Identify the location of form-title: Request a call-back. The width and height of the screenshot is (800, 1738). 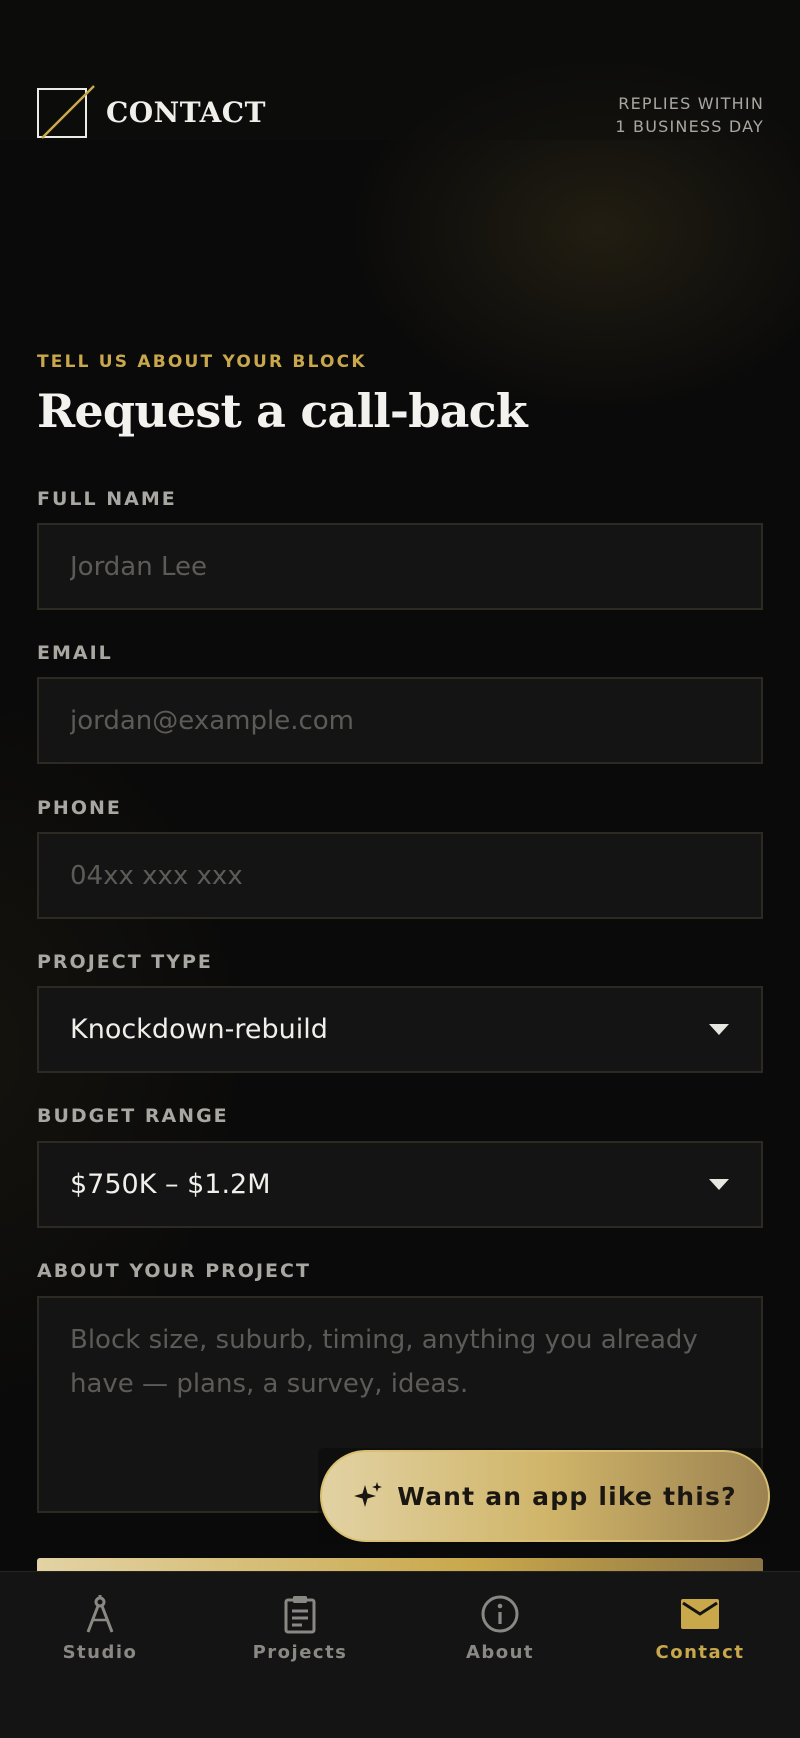
(282, 411).